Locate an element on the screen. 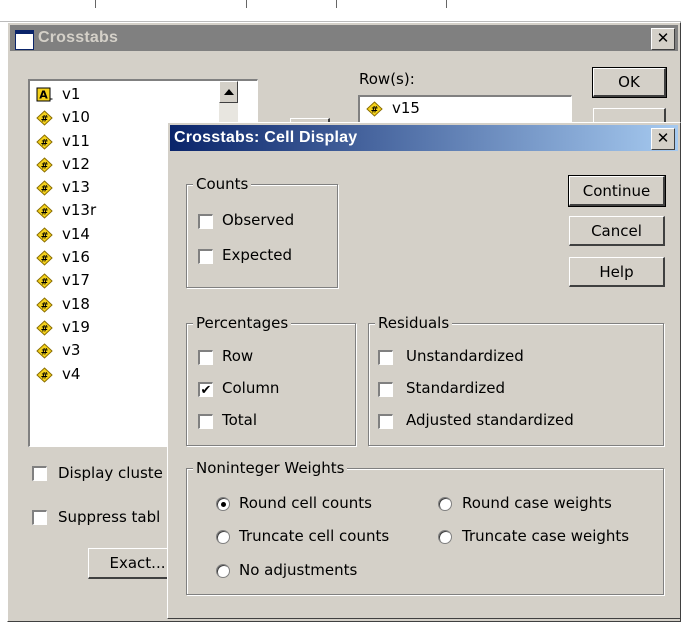 This screenshot has height=622, width=681. variable-name: v17 is located at coordinates (76, 280).